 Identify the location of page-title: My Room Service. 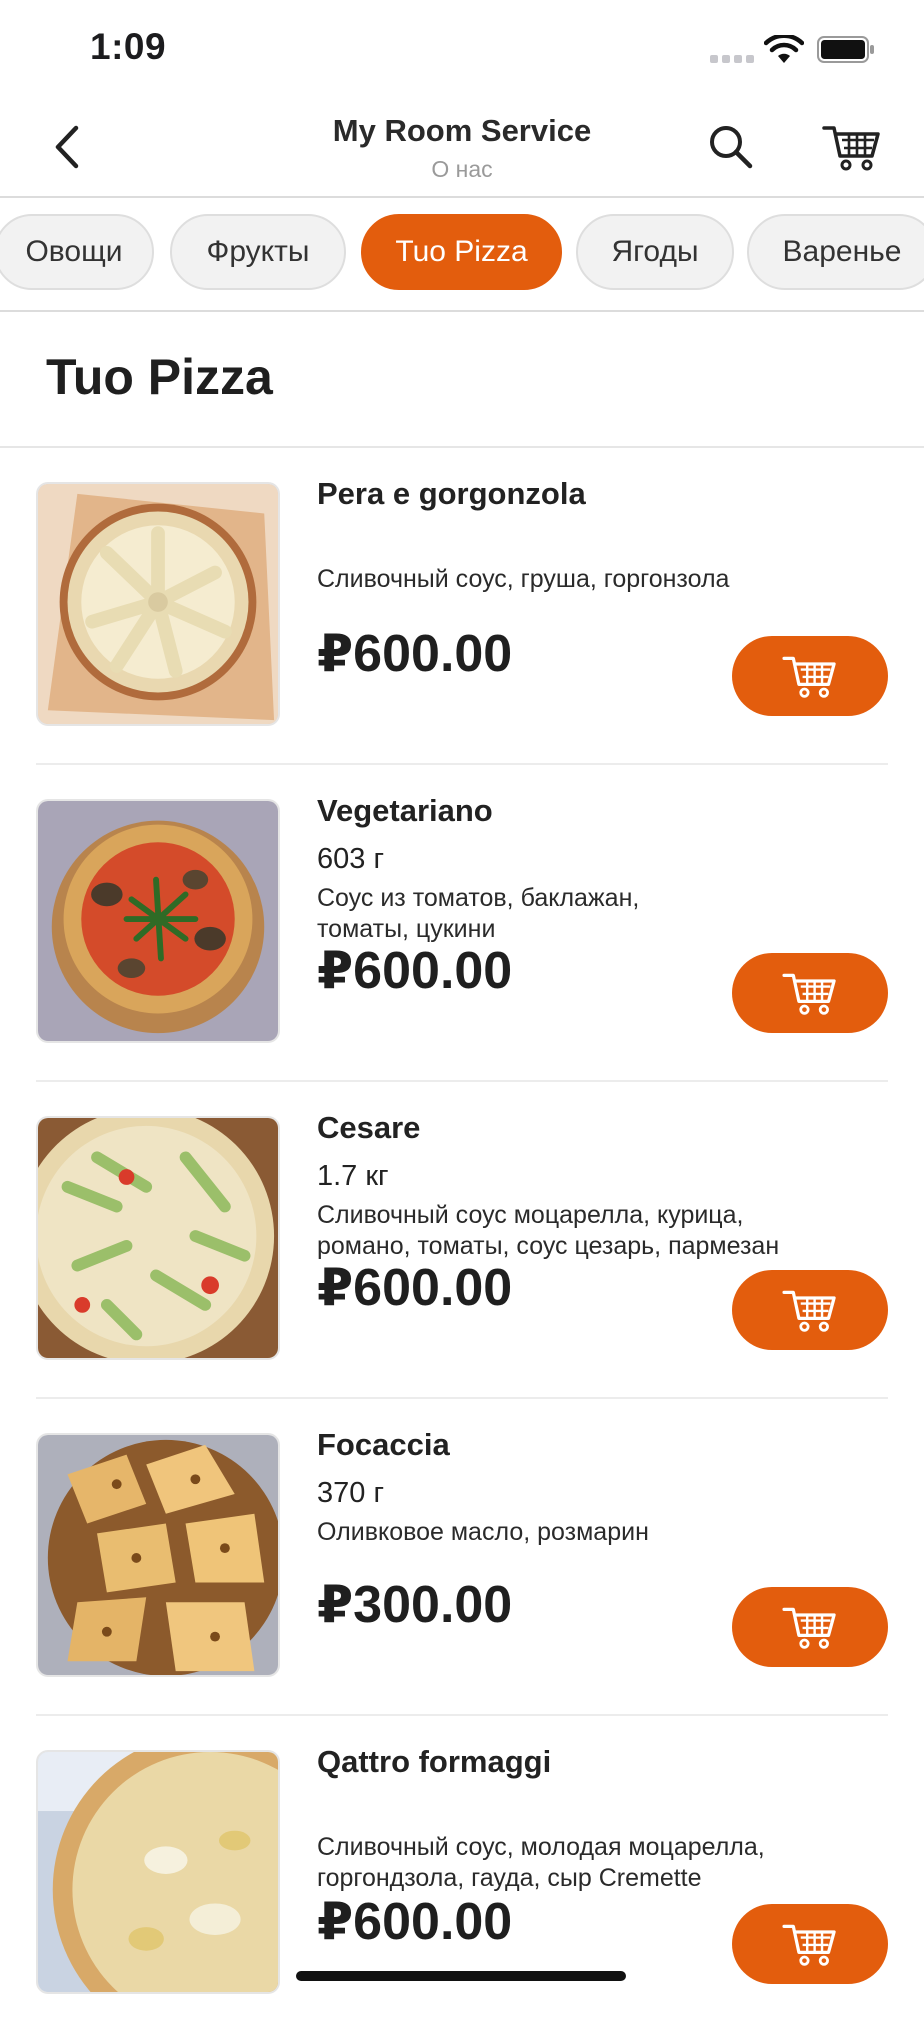
(462, 130).